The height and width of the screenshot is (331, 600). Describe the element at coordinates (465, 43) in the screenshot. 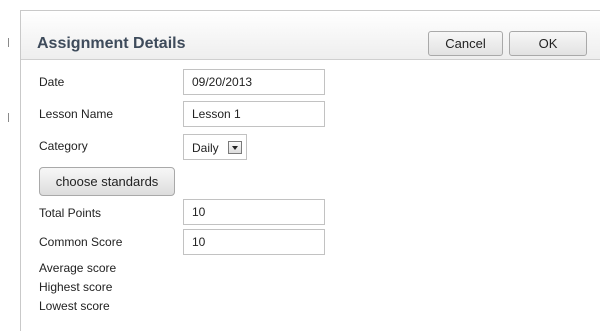

I see `cancel-button: Cancel` at that location.